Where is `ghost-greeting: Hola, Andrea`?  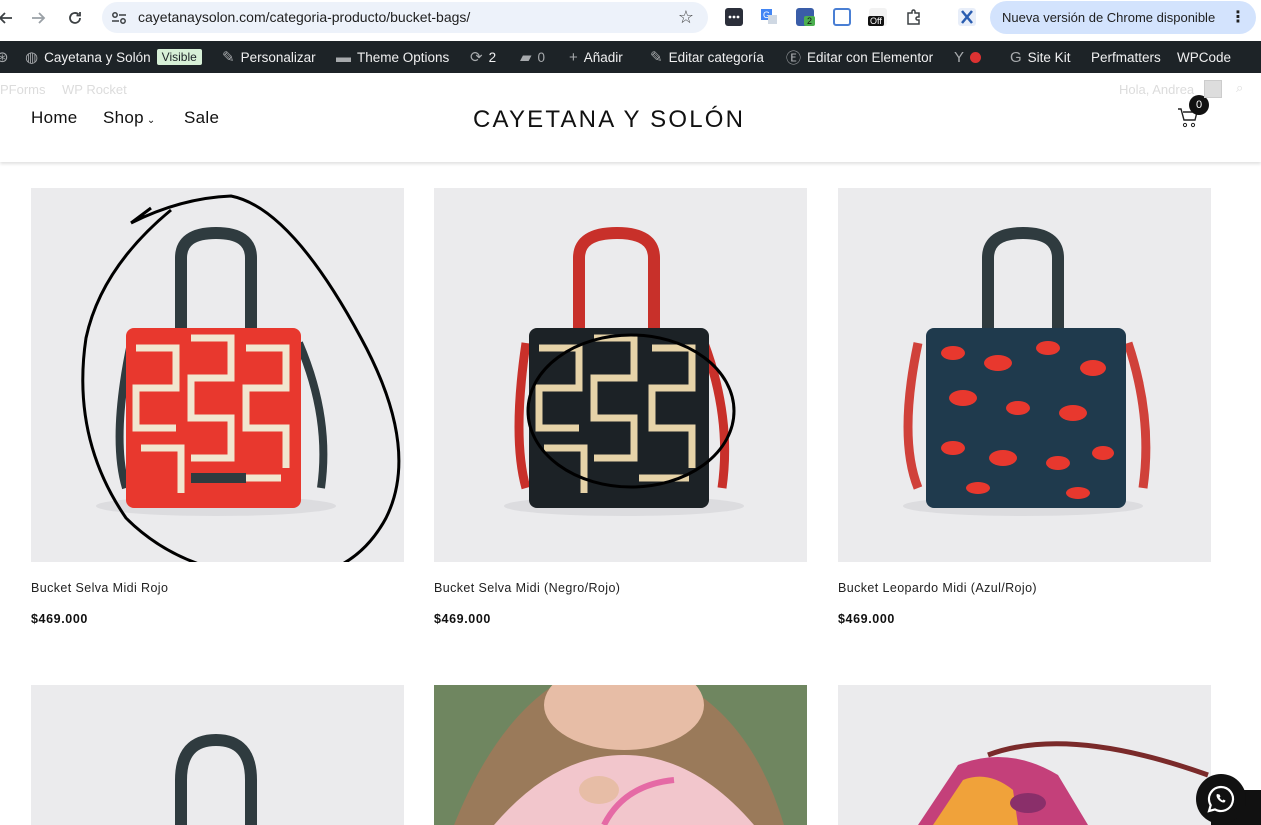 ghost-greeting: Hola, Andrea is located at coordinates (1157, 89).